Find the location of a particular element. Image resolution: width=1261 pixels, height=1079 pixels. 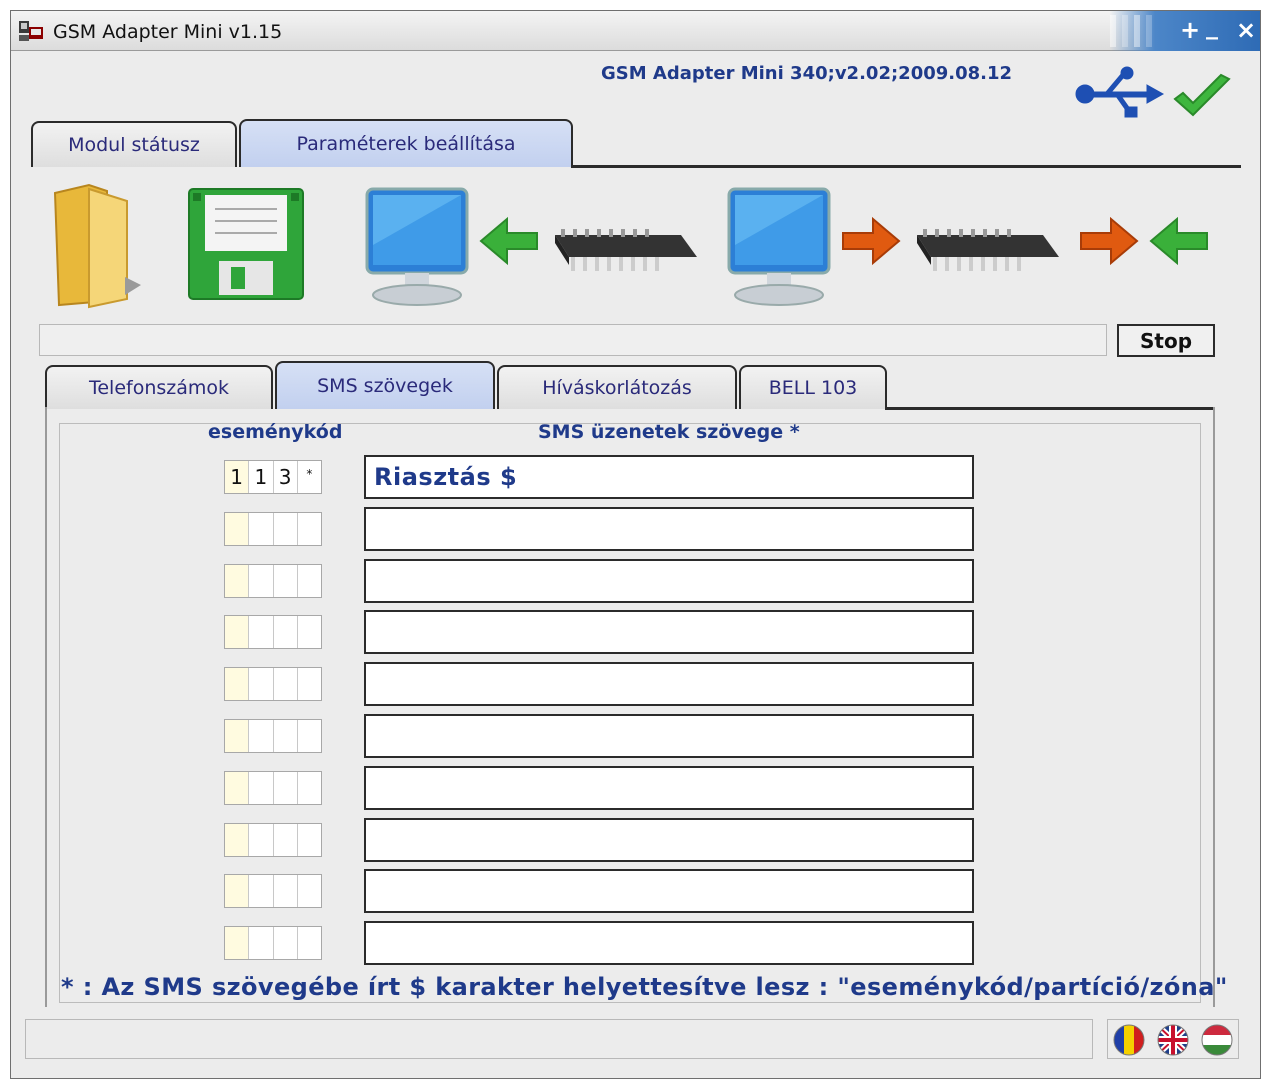

maximize-button: + is located at coordinates (1190, 30).